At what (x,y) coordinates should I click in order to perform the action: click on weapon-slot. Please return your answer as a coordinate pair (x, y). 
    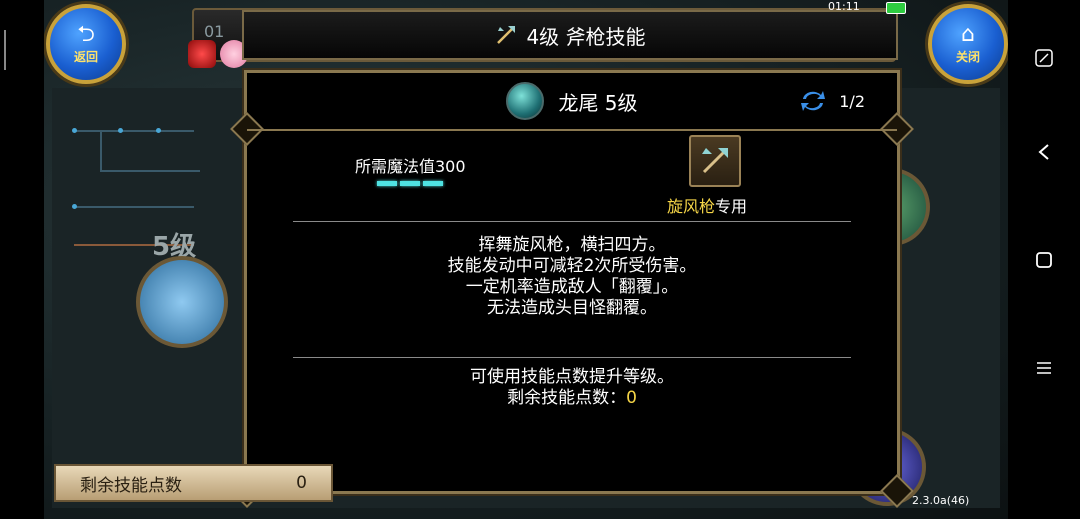
    Looking at the image, I should click on (715, 161).